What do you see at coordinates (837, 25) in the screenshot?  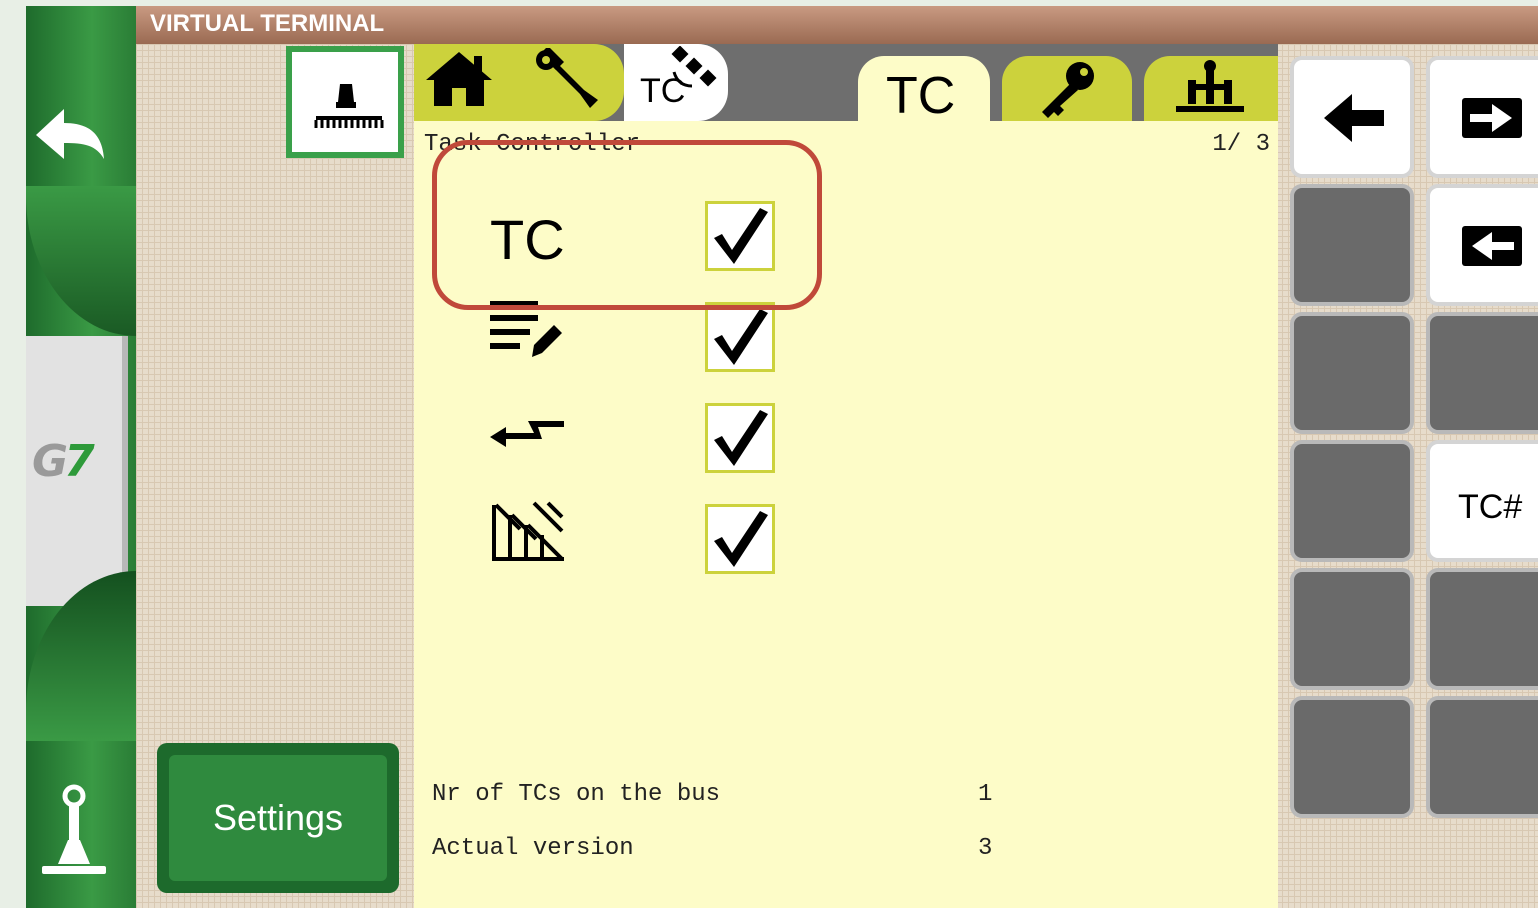 I see `title-bar: VIRTUAL TERMINAL` at bounding box center [837, 25].